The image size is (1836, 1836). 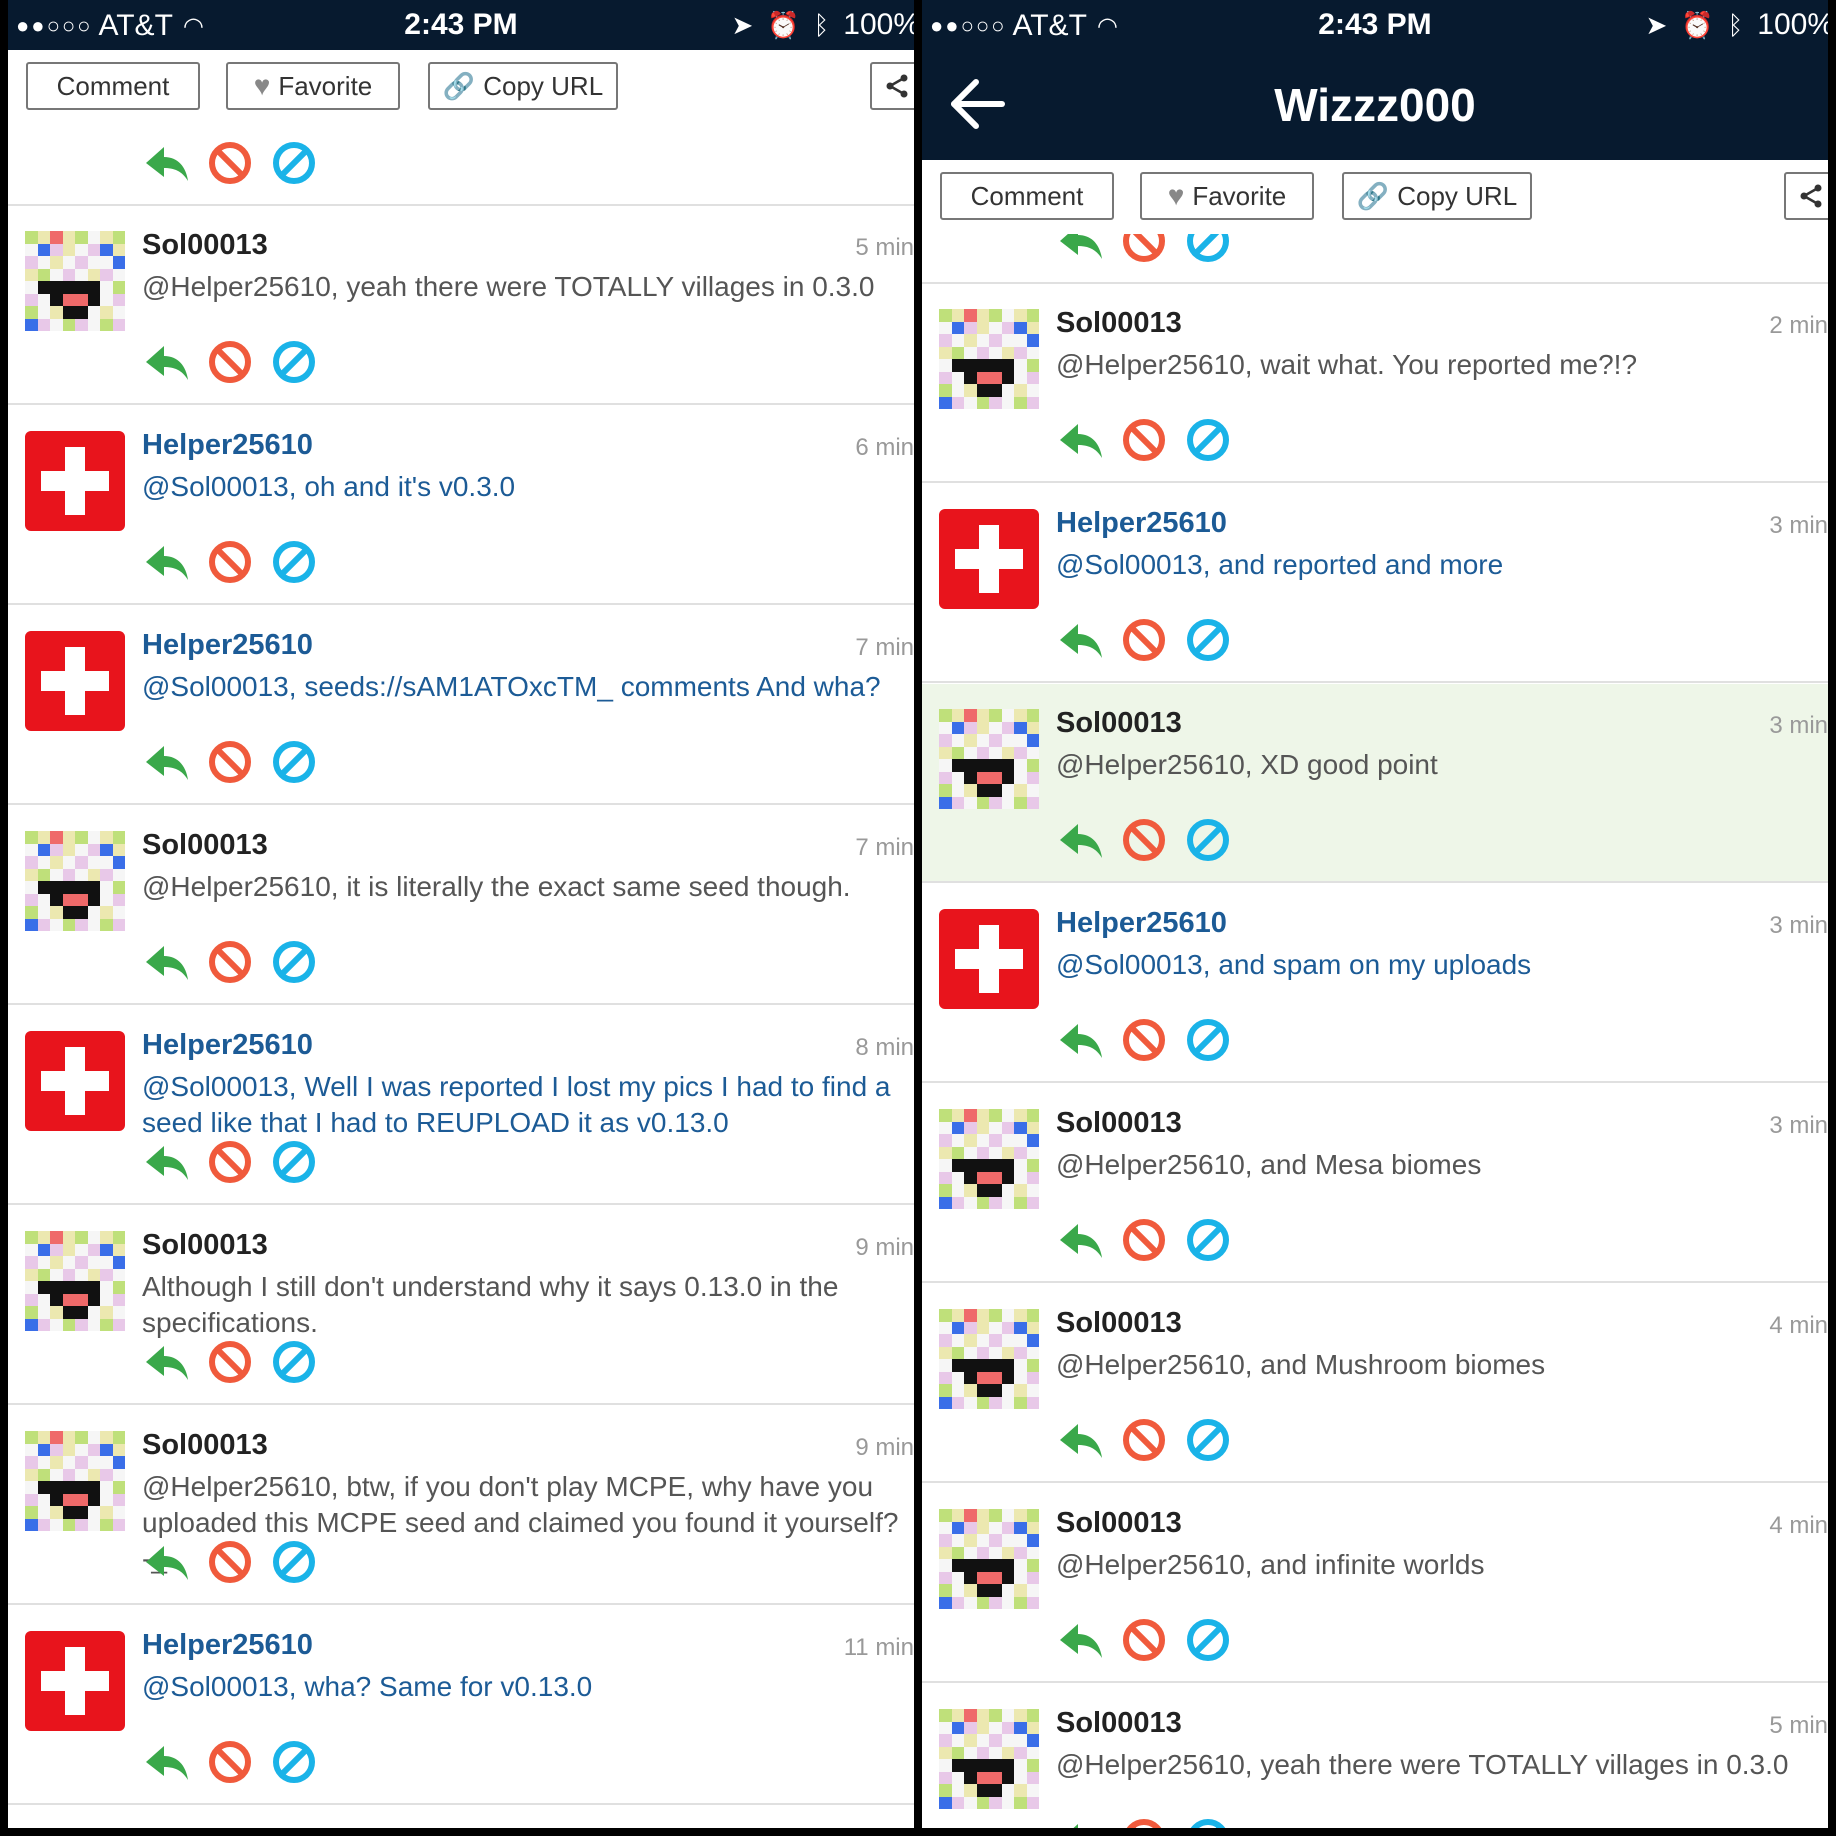 I want to click on comment-button: Comment, so click(x=1027, y=196).